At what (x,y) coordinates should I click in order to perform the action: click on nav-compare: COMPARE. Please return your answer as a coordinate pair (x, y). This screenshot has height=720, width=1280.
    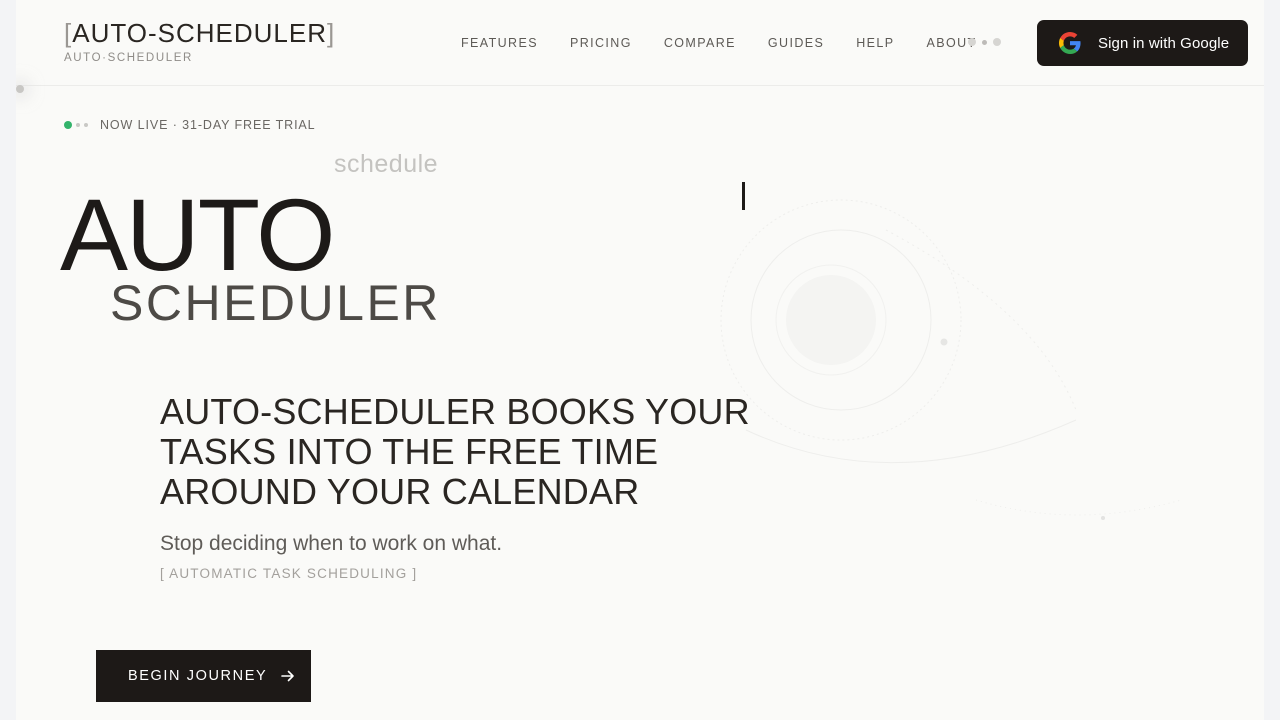
    Looking at the image, I should click on (700, 43).